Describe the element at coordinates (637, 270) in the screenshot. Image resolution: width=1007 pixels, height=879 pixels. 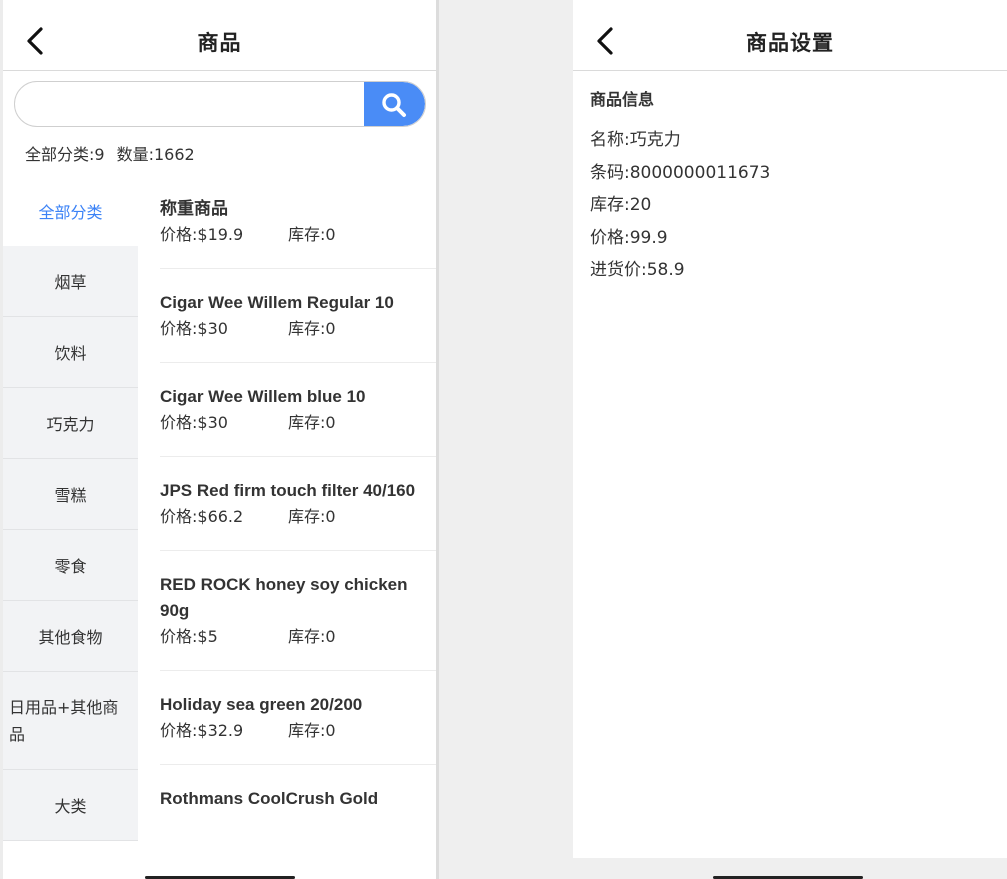
I see `product-cost-price: 进货价:58.9` at that location.